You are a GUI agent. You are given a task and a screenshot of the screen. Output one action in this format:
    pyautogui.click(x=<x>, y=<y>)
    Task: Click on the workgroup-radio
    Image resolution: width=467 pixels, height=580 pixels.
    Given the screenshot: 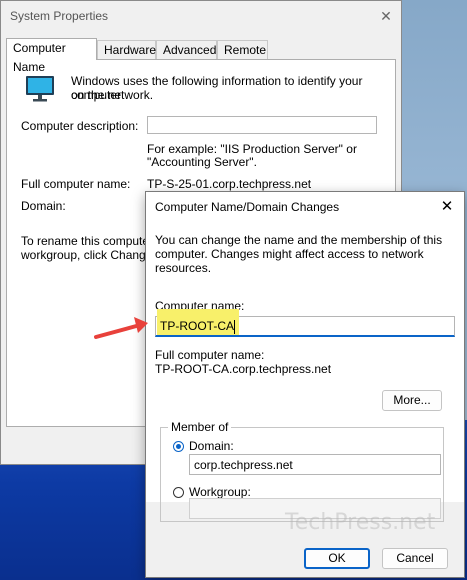 What is the action you would take?
    pyautogui.click(x=178, y=492)
    